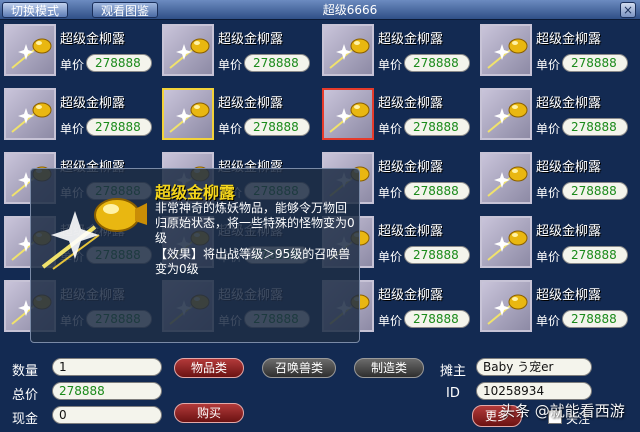 The width and height of the screenshot is (640, 432). I want to click on watermark: 头条 @就能看西游, so click(562, 411).